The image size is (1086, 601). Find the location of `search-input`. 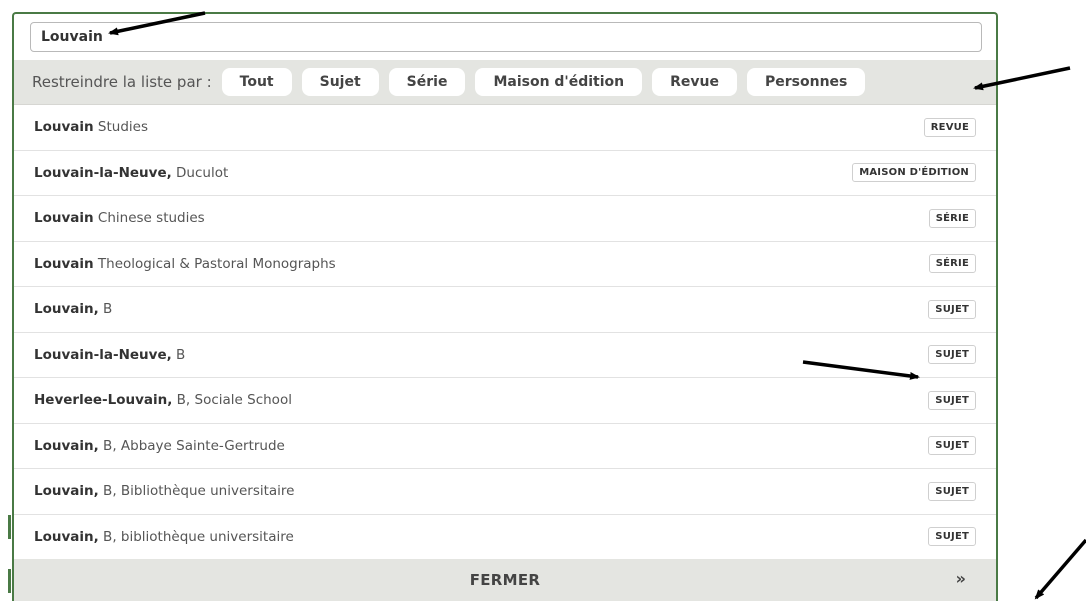

search-input is located at coordinates (506, 37).